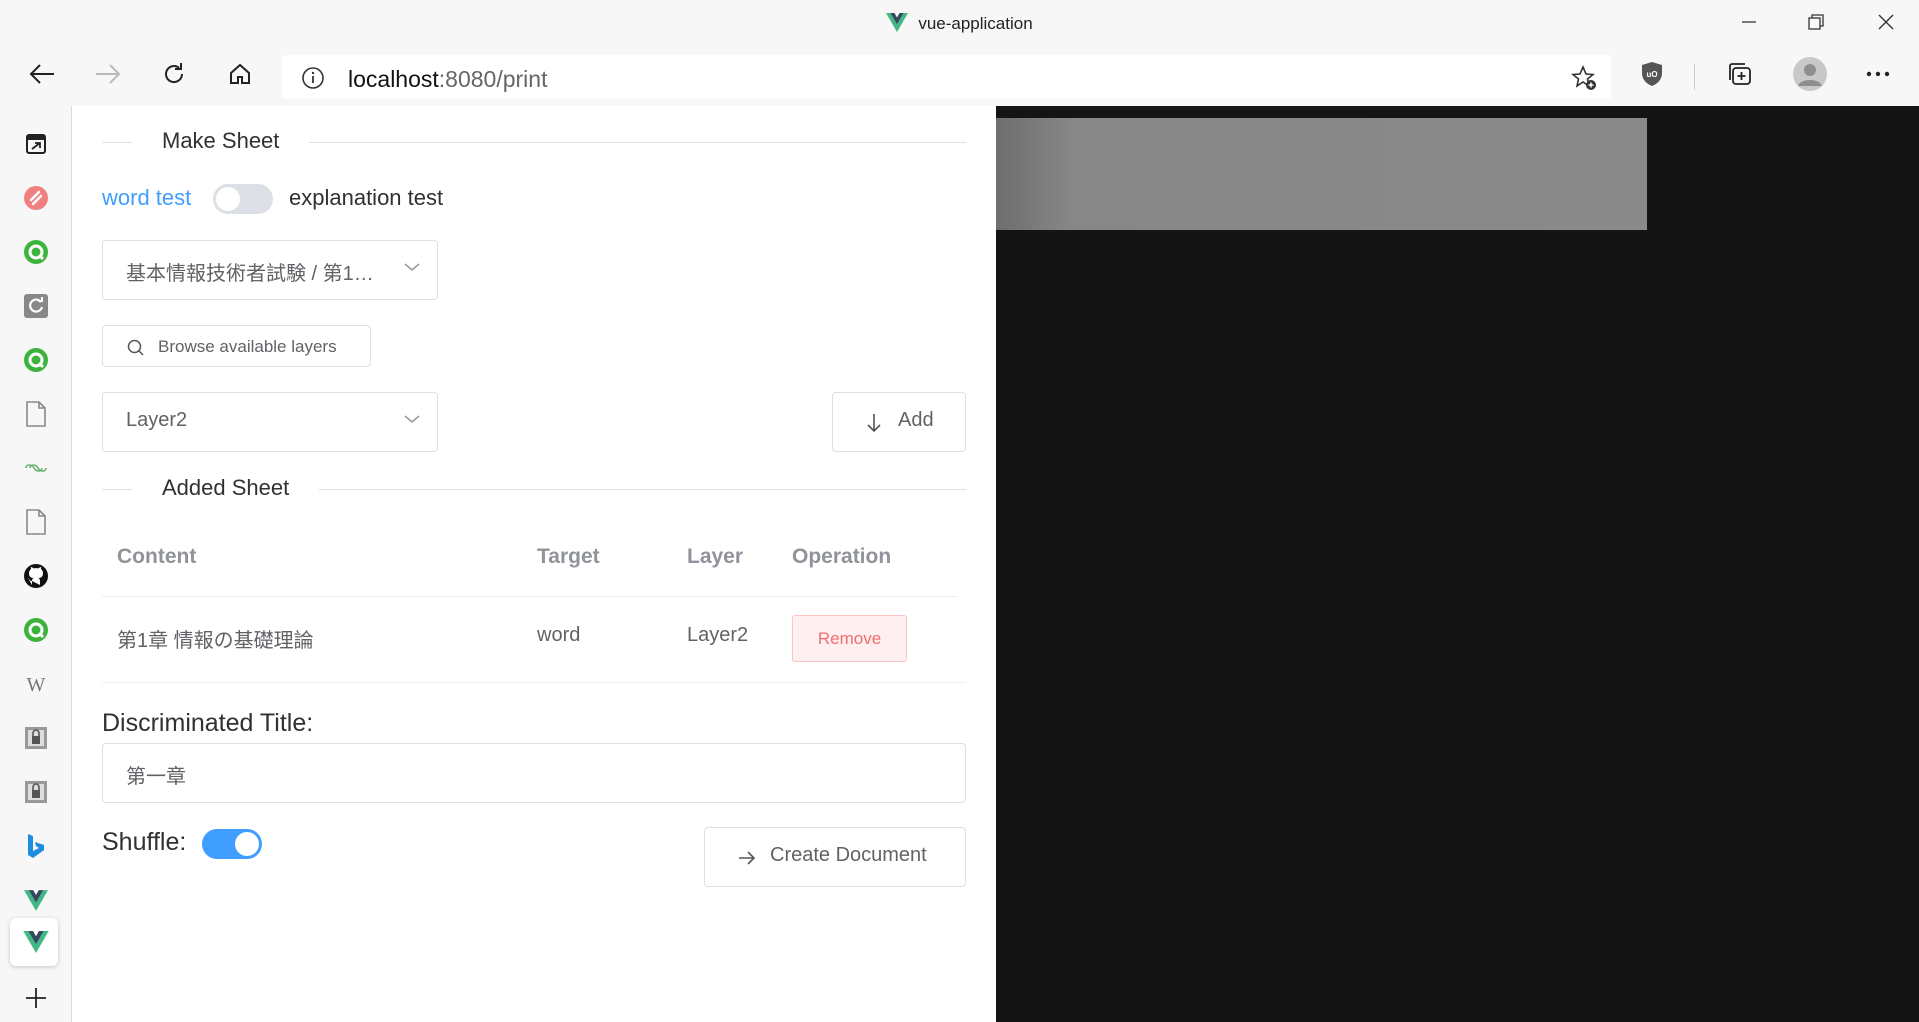  I want to click on minimize-icon, so click(1749, 22).